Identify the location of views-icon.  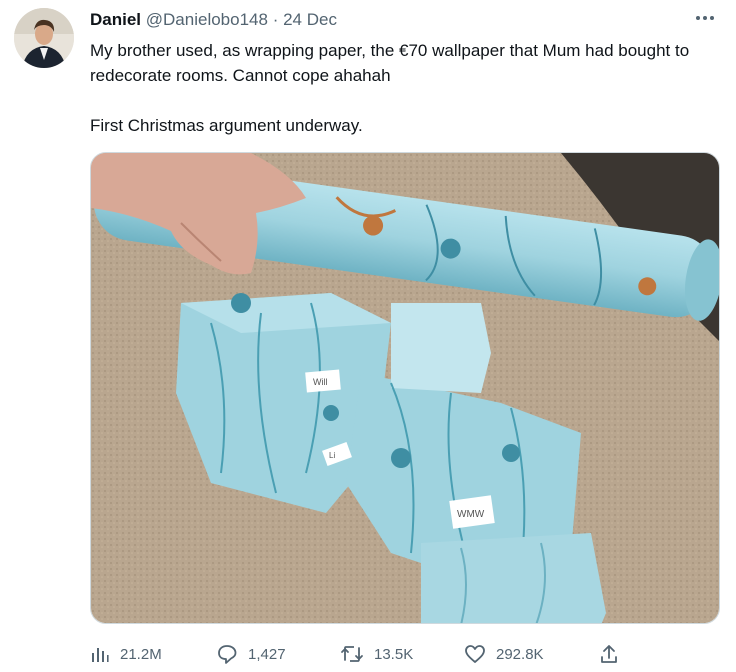
(100, 655).